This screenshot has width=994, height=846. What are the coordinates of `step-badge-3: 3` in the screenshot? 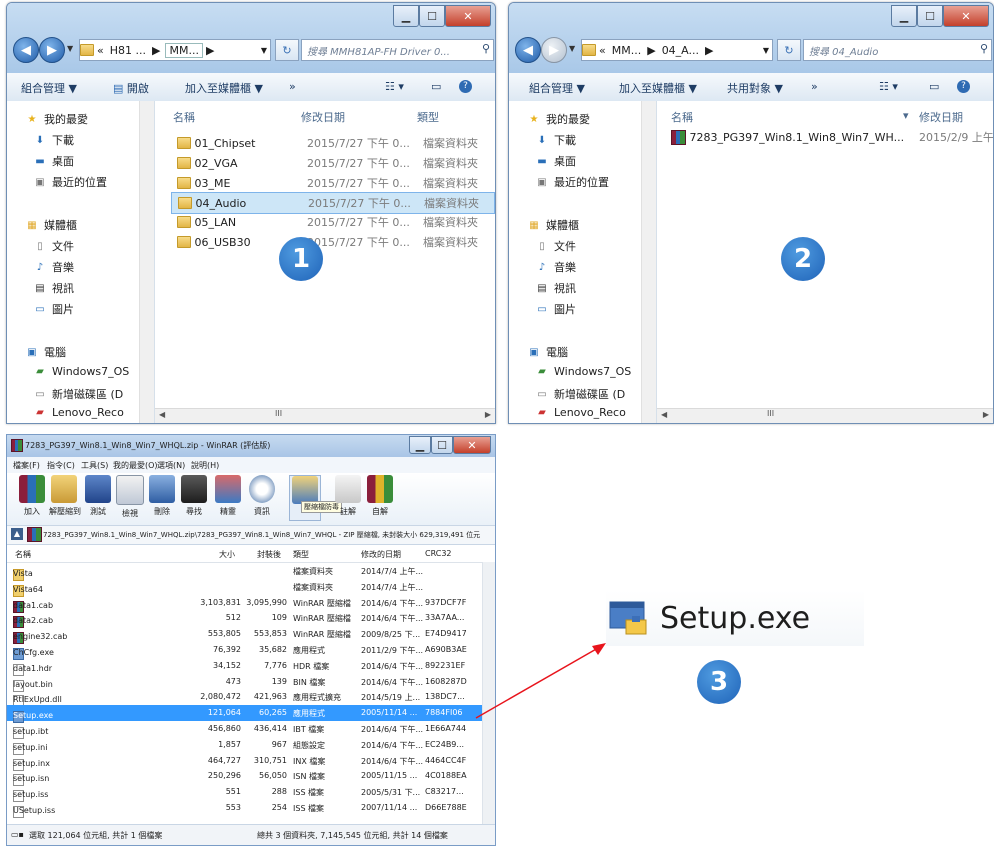 It's located at (719, 682).